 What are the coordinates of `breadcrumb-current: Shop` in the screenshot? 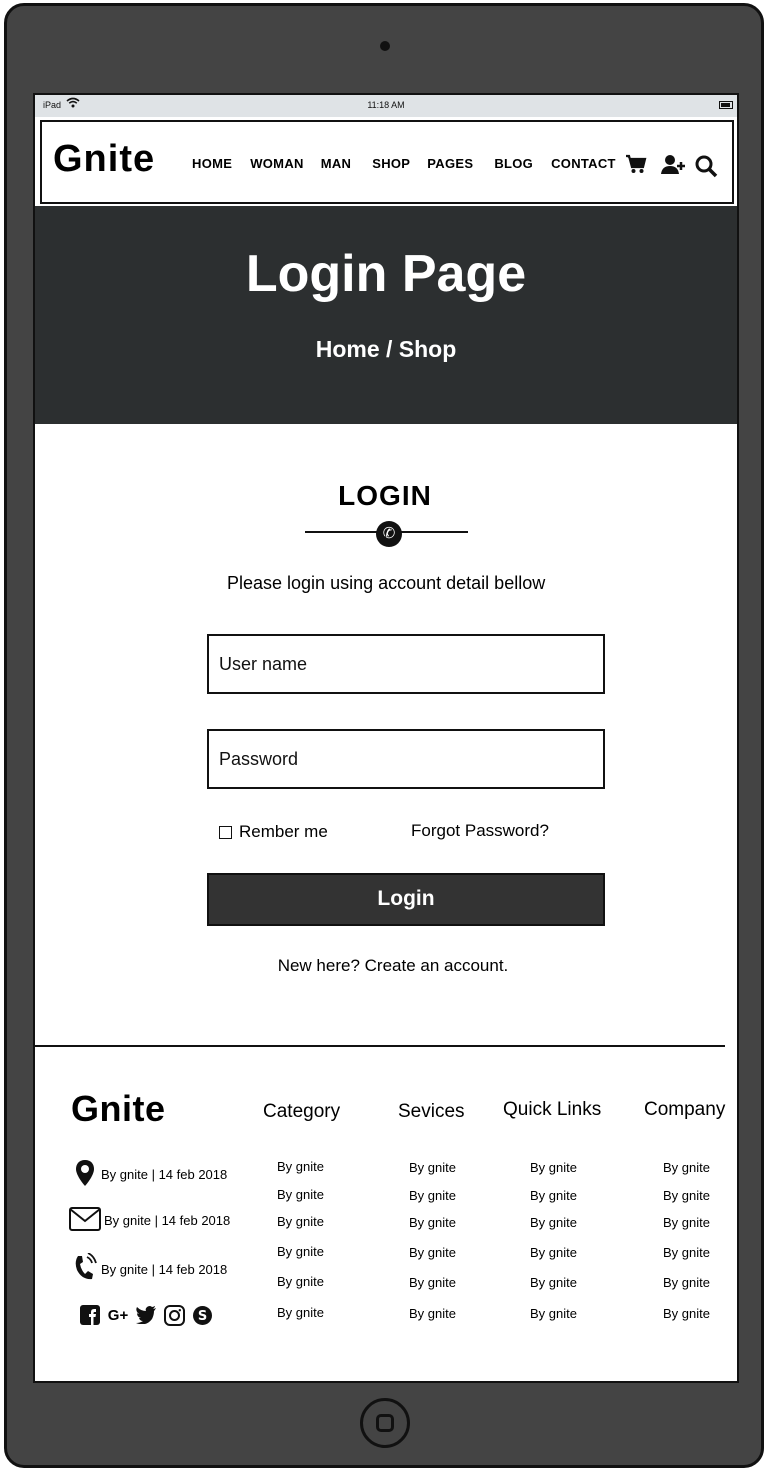 It's located at (428, 349).